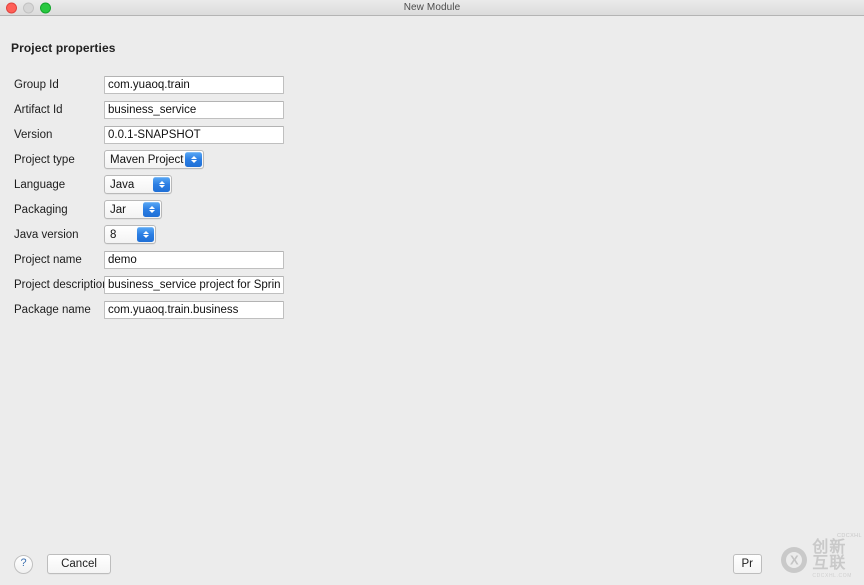  I want to click on package-name-input, so click(194, 309).